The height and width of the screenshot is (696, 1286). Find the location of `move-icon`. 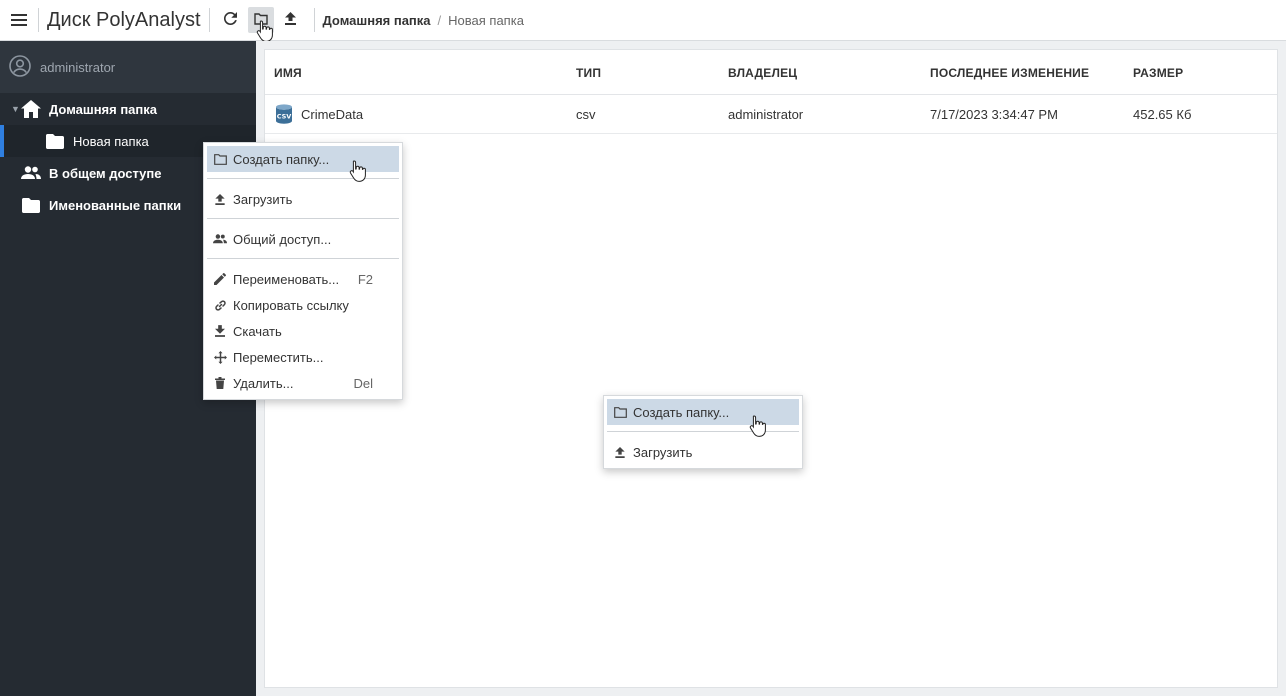

move-icon is located at coordinates (220, 357).